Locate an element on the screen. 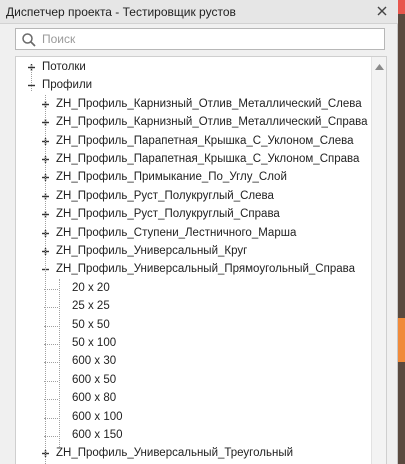 Image resolution: width=405 pixels, height=464 pixels. tree-node: ZH_Профиль_Руст_Полукруглый_Справа is located at coordinates (194, 215).